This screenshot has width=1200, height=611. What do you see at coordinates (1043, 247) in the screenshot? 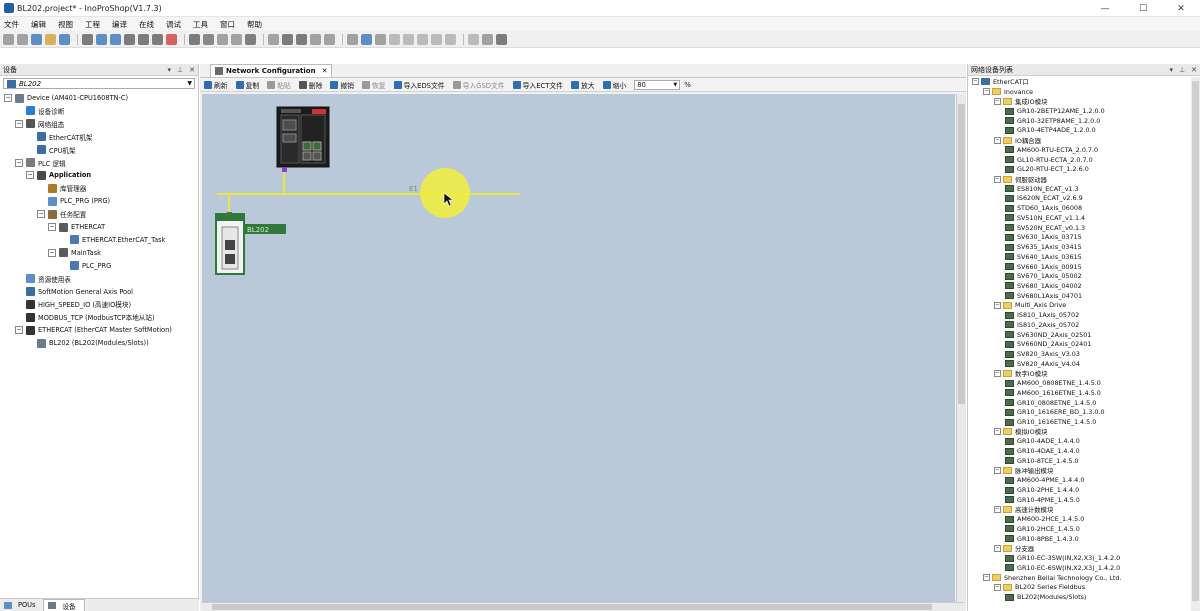
I see `catalog-device-item: SV635_1Axis_03415` at bounding box center [1043, 247].